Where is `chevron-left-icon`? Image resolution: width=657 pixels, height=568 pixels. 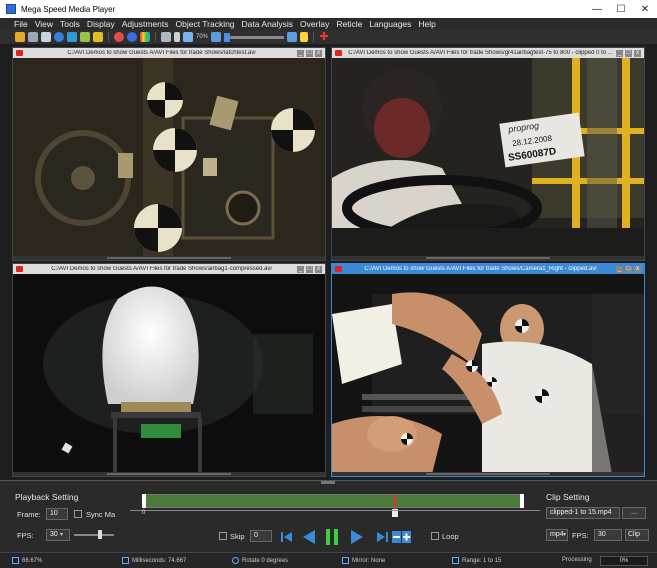
chevron-left-icon is located at coordinates (177, 37).